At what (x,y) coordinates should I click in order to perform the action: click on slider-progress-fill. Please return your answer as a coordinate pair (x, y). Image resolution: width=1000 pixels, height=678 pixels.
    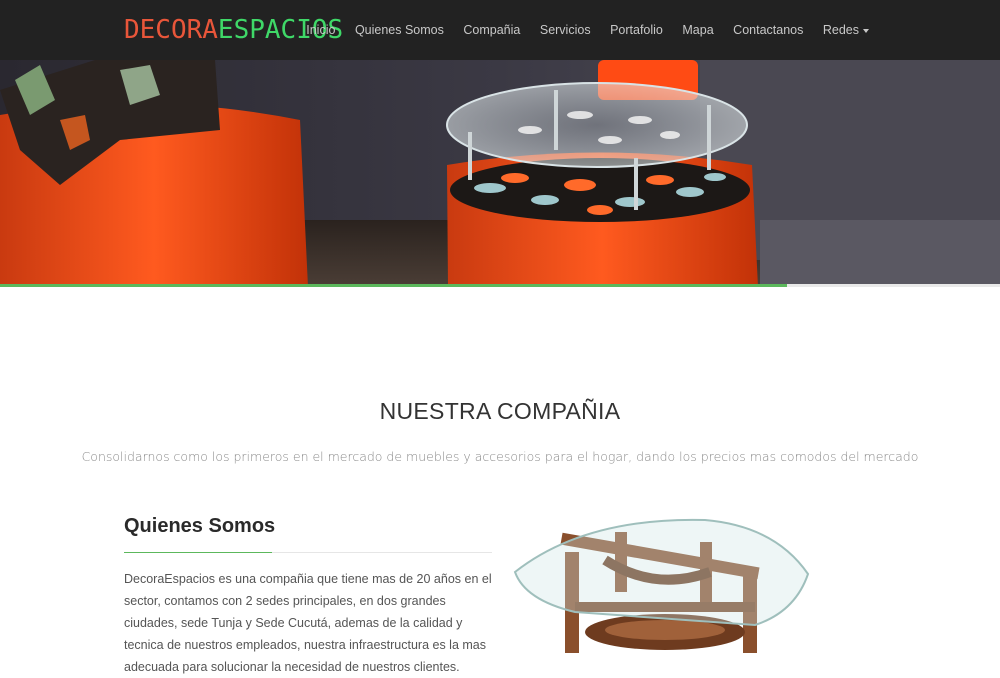
    Looking at the image, I should click on (393, 285).